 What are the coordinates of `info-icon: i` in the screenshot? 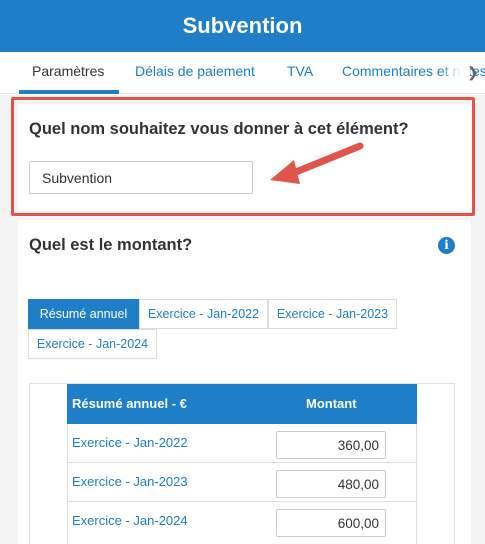 It's located at (446, 245).